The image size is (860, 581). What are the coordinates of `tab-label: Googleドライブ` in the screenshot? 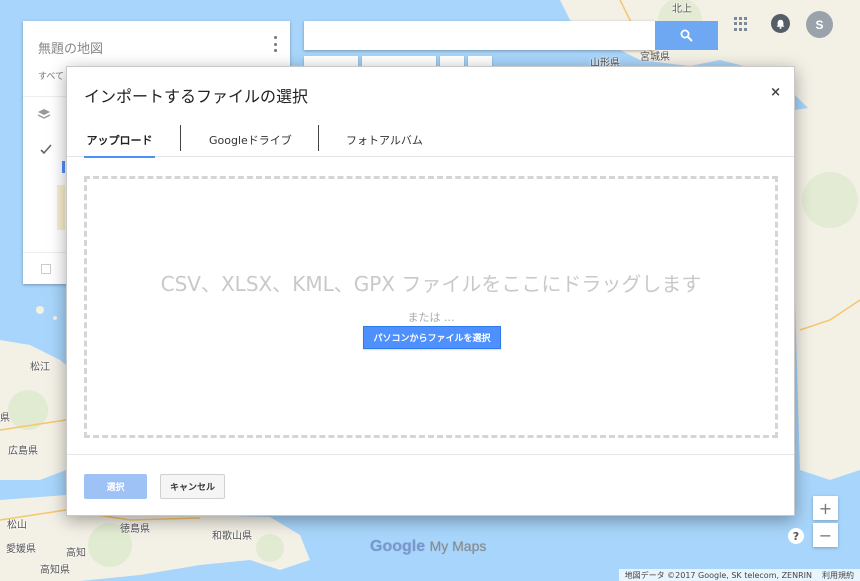 It's located at (250, 140).